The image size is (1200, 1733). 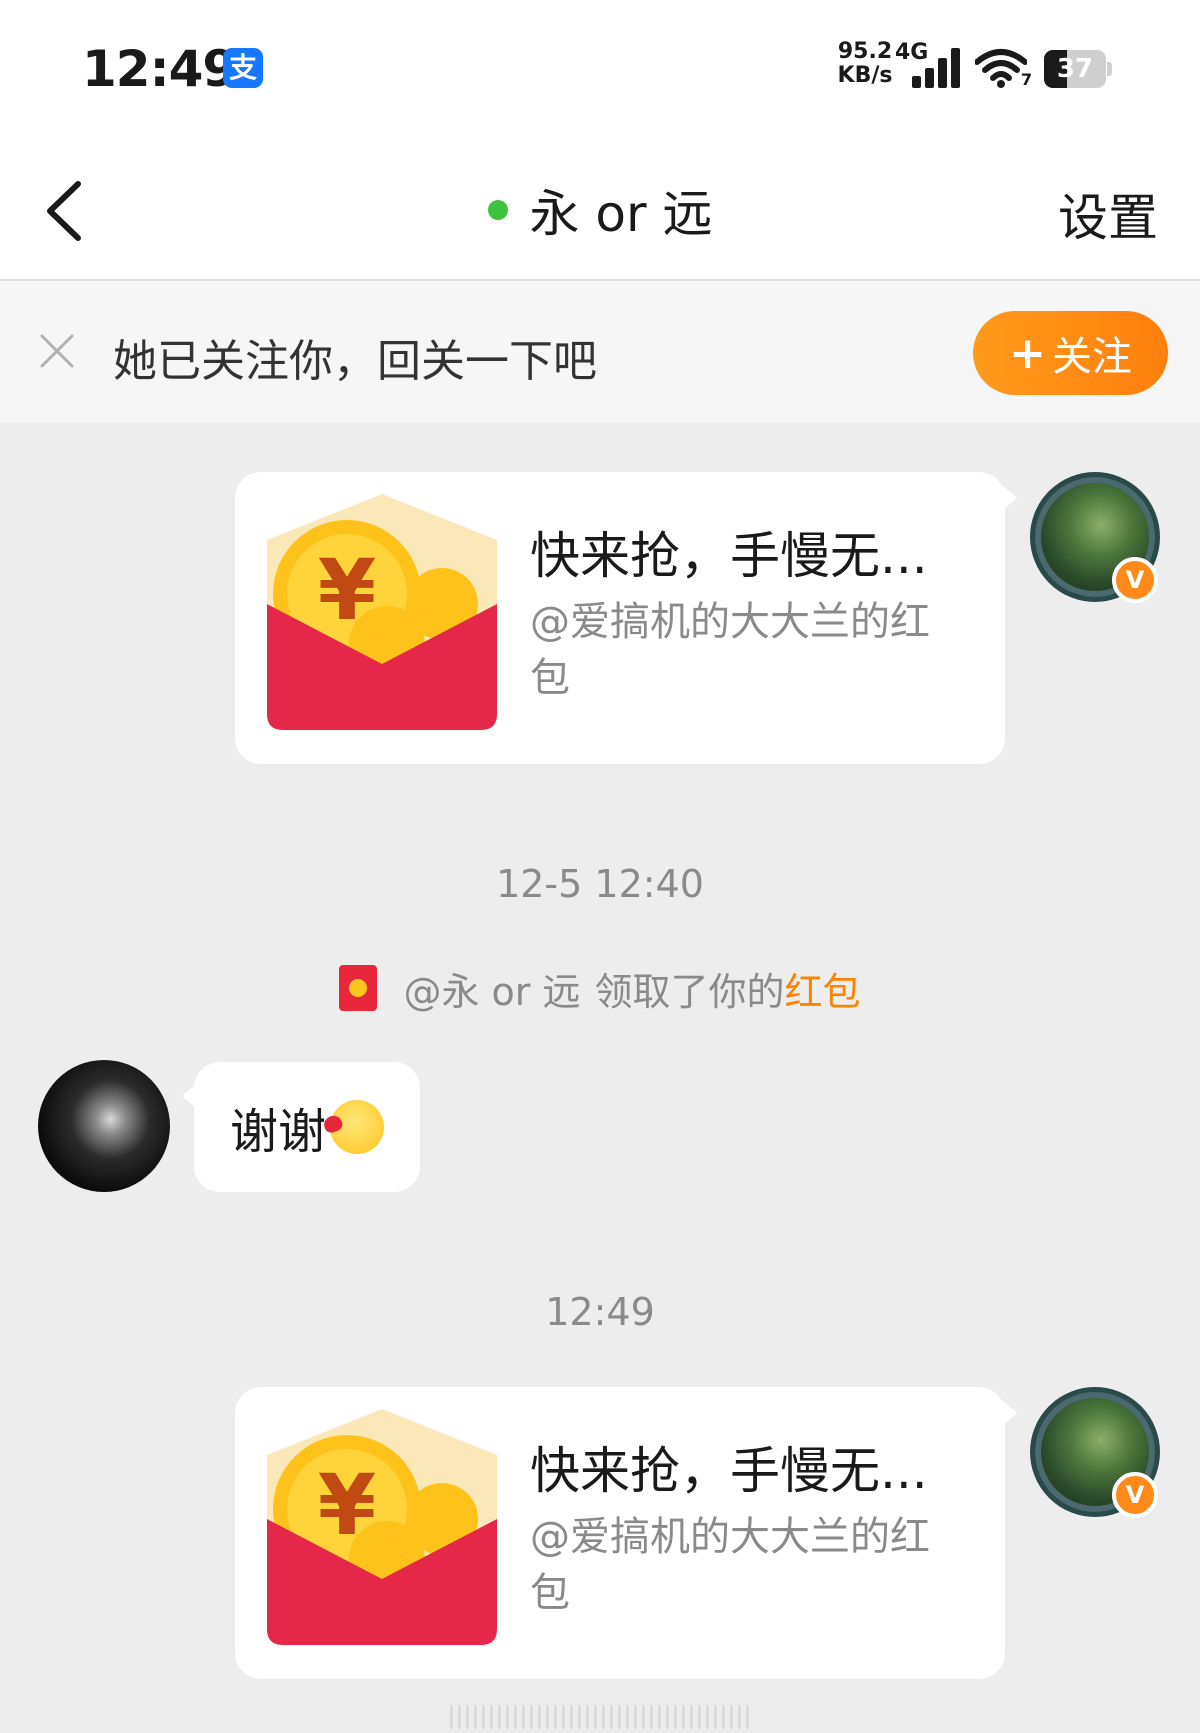 I want to click on signal-icon, so click(x=936, y=68).